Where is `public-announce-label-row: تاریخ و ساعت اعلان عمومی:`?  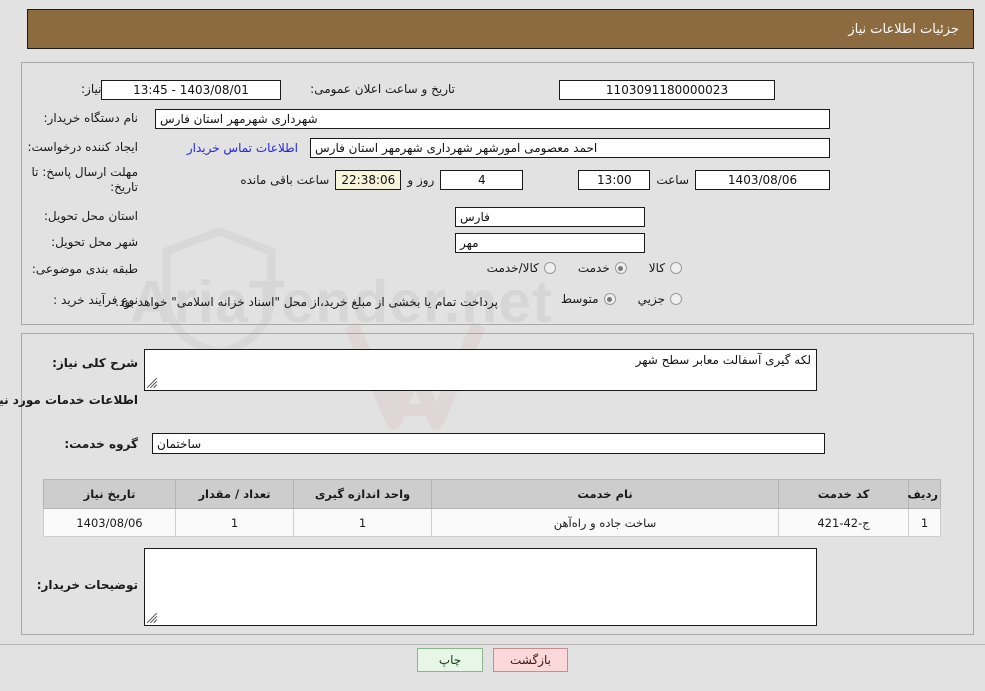 public-announce-label-row: تاریخ و ساعت اعلان عمومی: is located at coordinates (382, 89).